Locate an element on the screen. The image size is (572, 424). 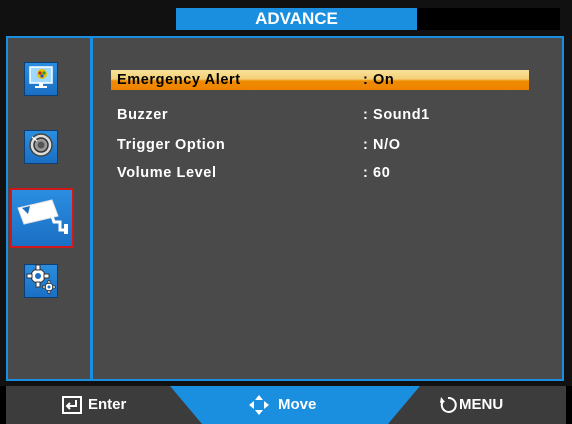
gear-settings-icon is located at coordinates (41, 281).